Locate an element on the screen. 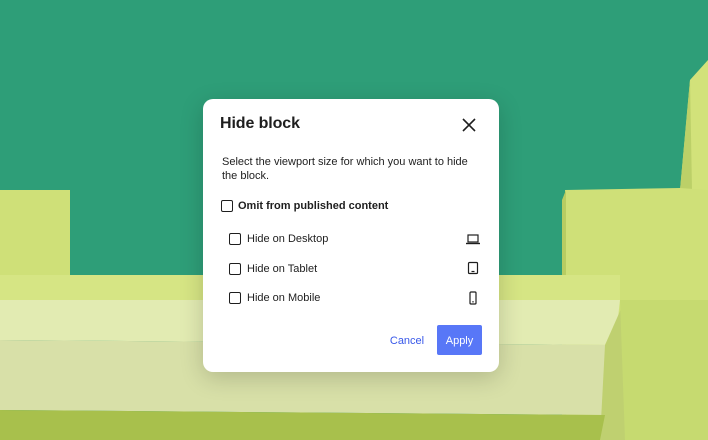  cancel-button: Cancel is located at coordinates (407, 340).